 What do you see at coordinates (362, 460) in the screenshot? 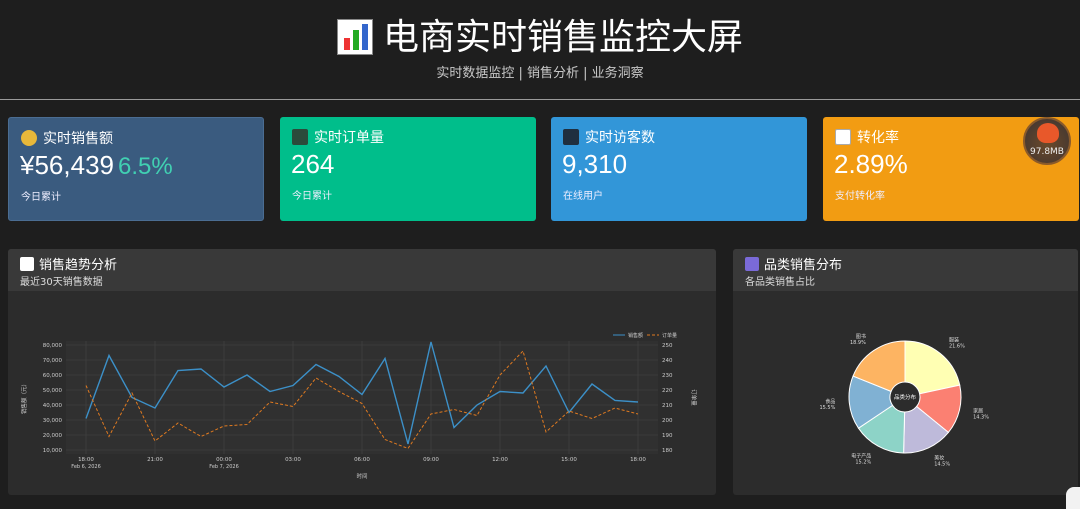
I see `x-tick-label: 06:00` at bounding box center [362, 460].